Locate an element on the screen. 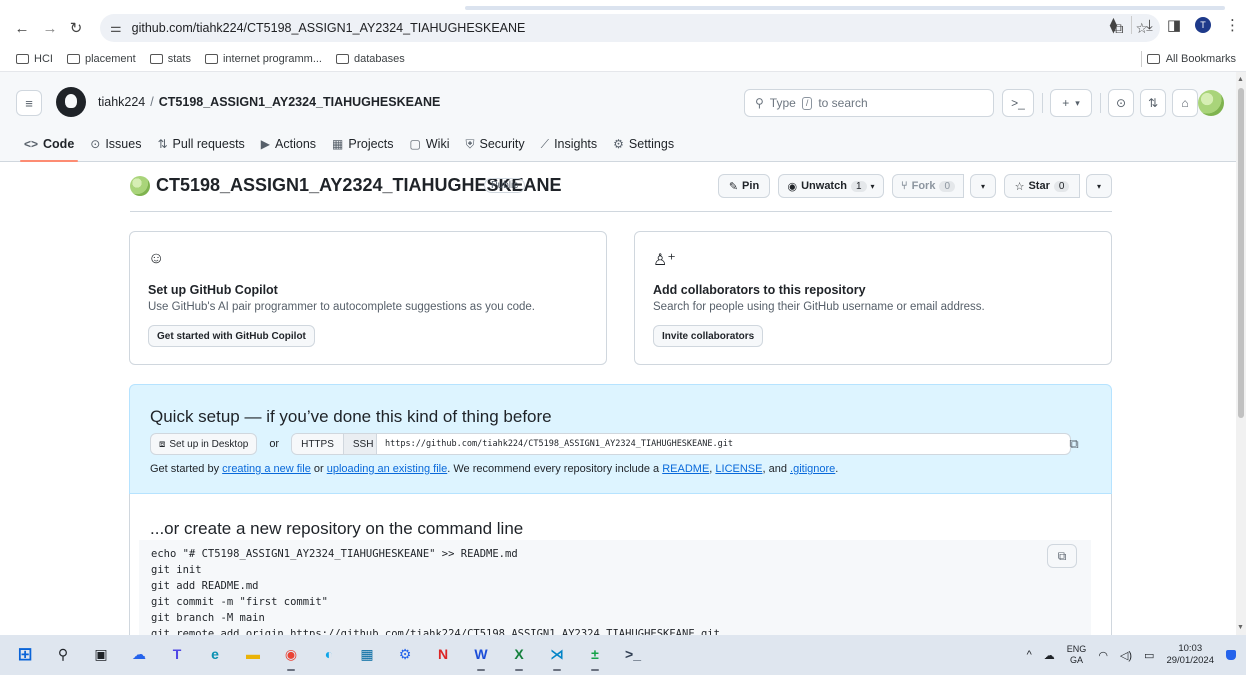 The image size is (1246, 675). scroll-up-icon: ▲ is located at coordinates (1240, 79).